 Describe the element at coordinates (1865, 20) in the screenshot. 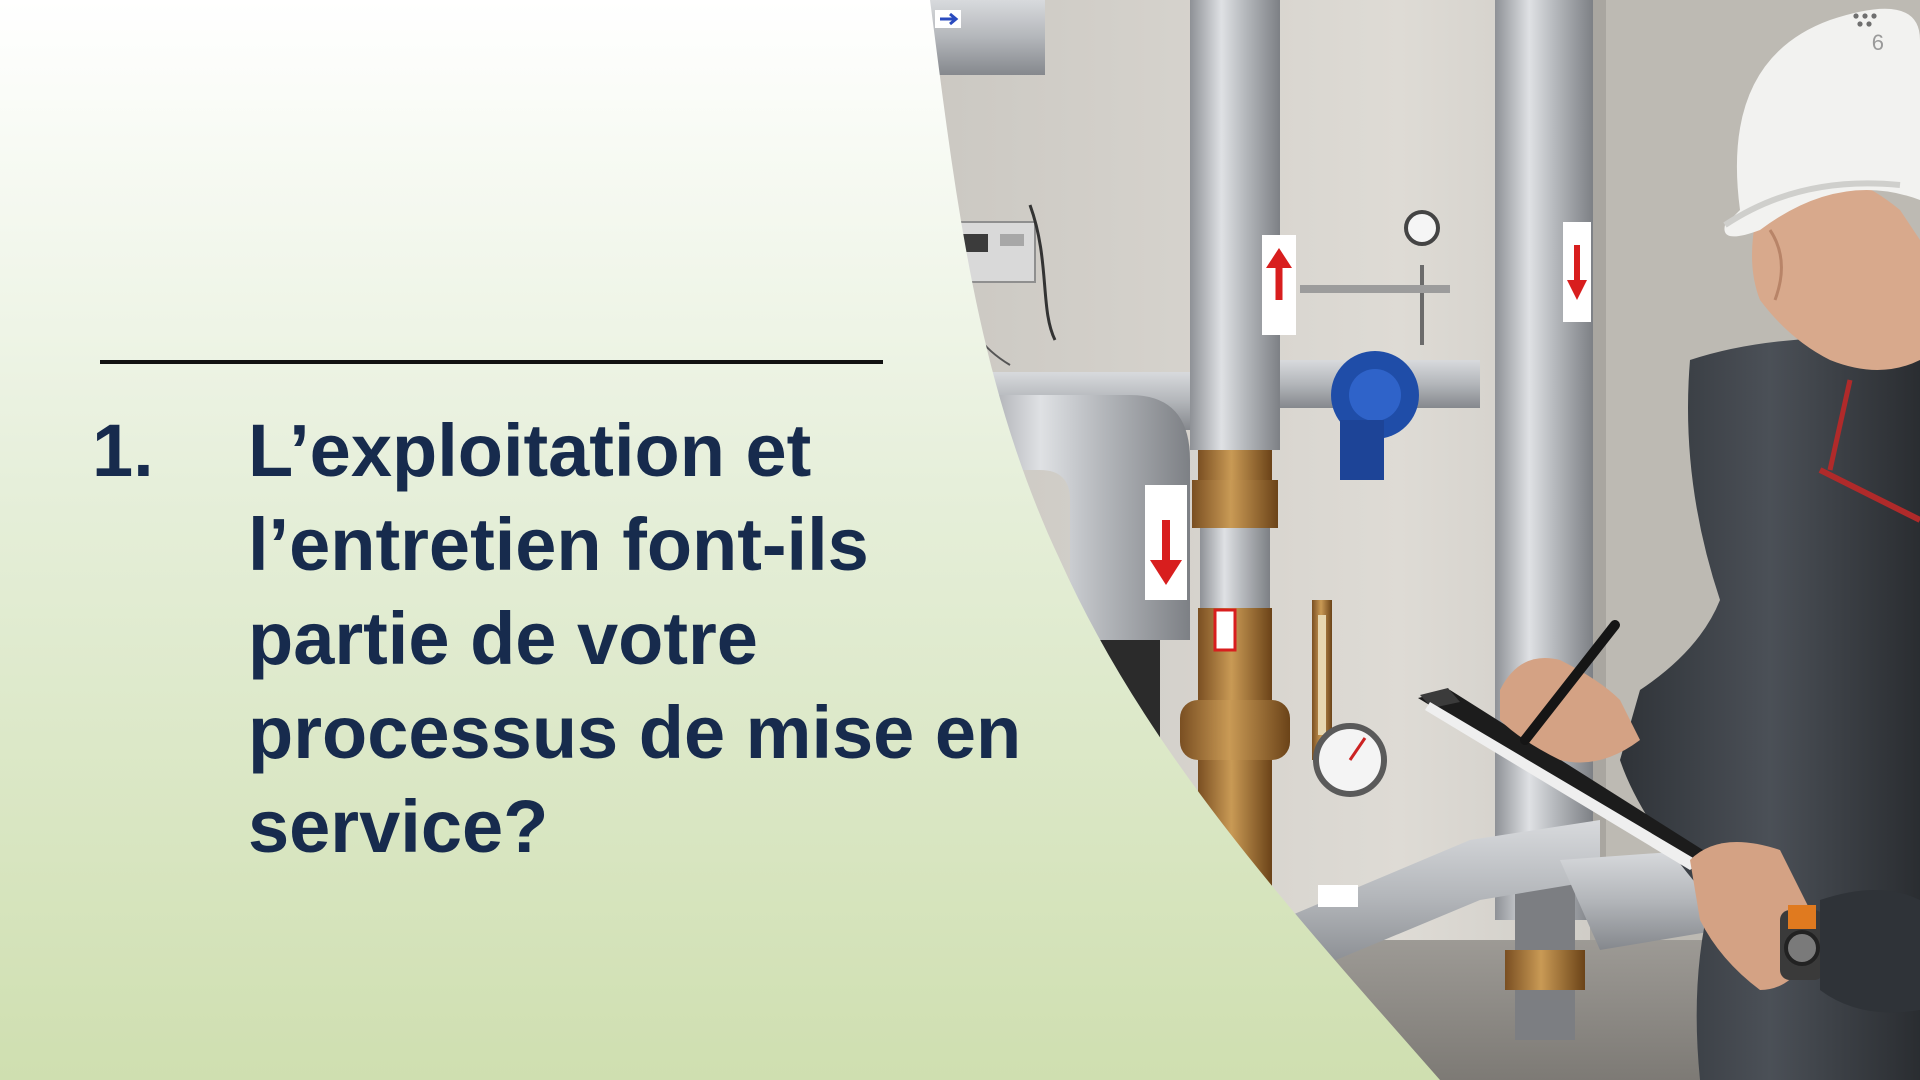

I see `dots-logo-icon` at that location.